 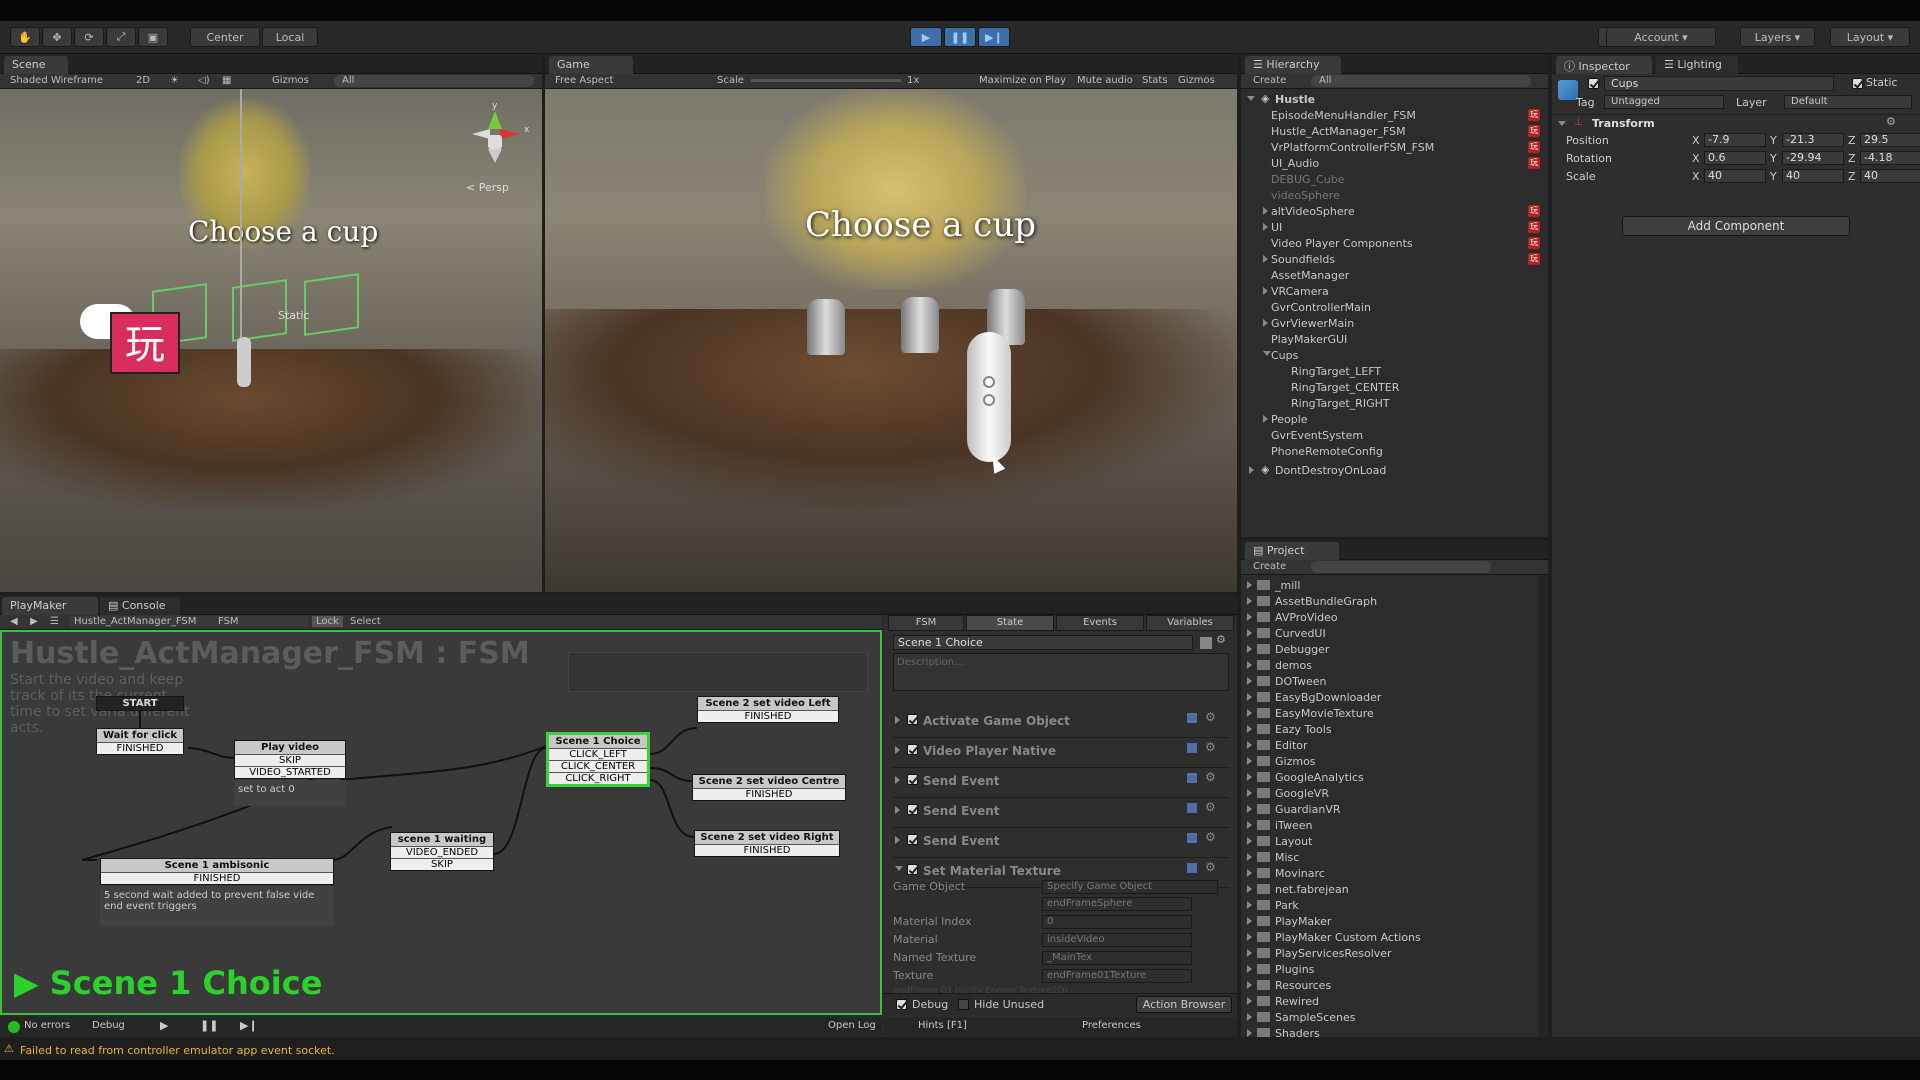 I want to click on hierarchy-item: RingTarget_RIGHT, so click(x=1394, y=403).